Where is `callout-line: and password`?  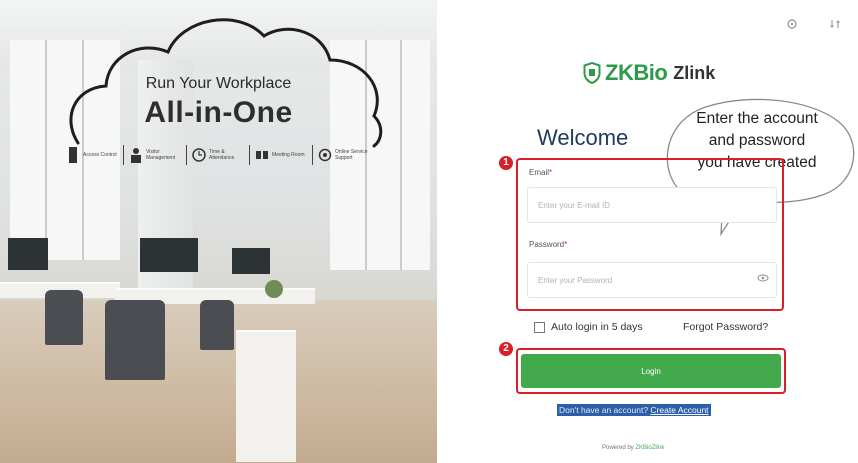
callout-line: and password is located at coordinates (757, 140).